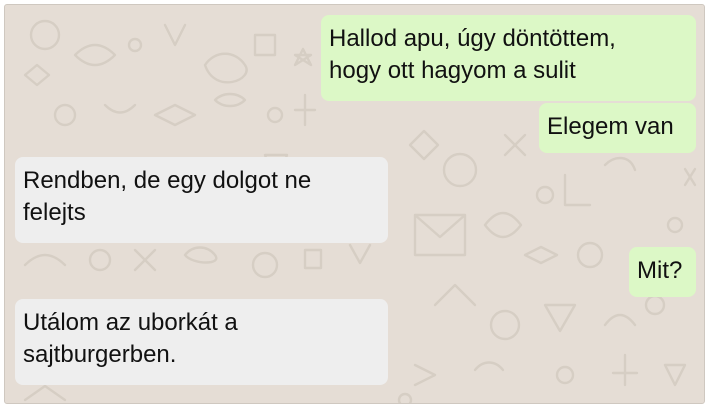 The image size is (709, 409). Describe the element at coordinates (472, 38) in the screenshot. I see `message-text-line: Hallod apu, úgy döntöttem,` at that location.